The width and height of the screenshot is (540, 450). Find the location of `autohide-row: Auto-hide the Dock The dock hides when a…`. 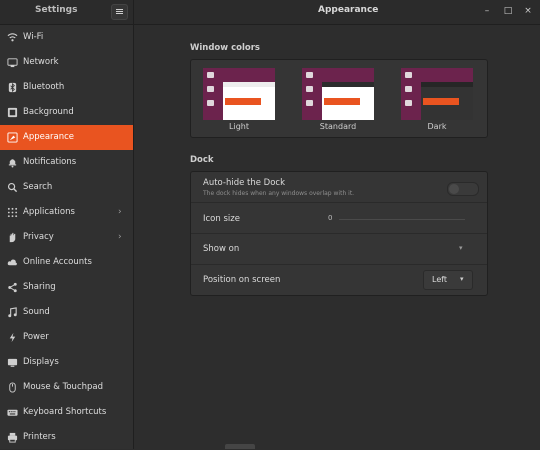

autohide-row: Auto-hide the Dock The dock hides when a… is located at coordinates (339, 187).